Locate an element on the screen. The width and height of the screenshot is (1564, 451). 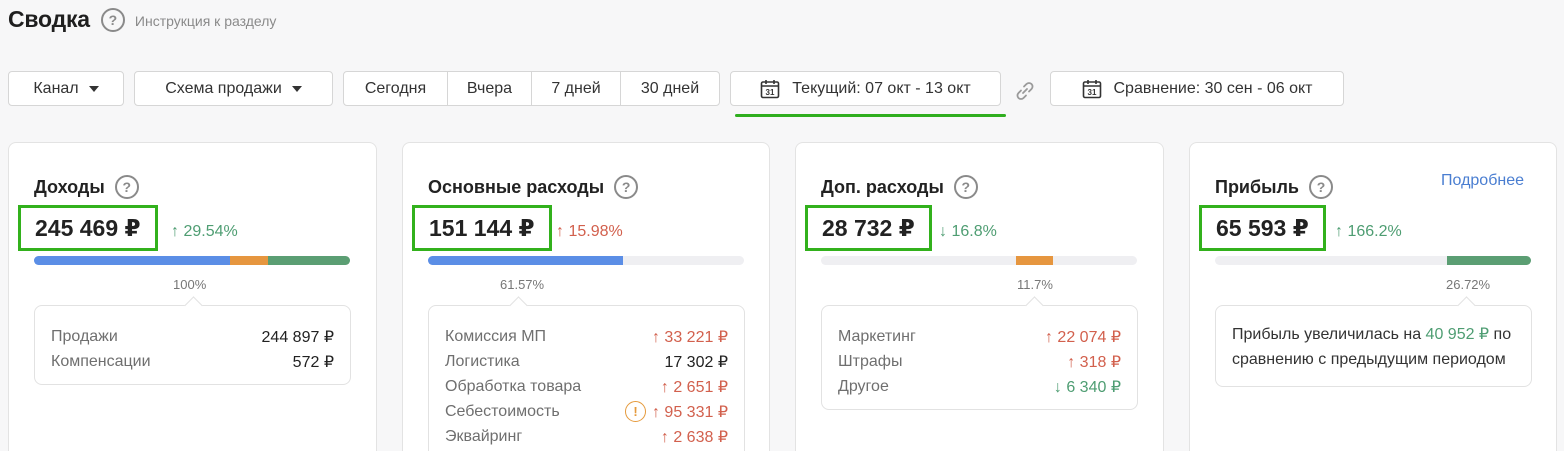
row-label: Другое is located at coordinates (863, 386).